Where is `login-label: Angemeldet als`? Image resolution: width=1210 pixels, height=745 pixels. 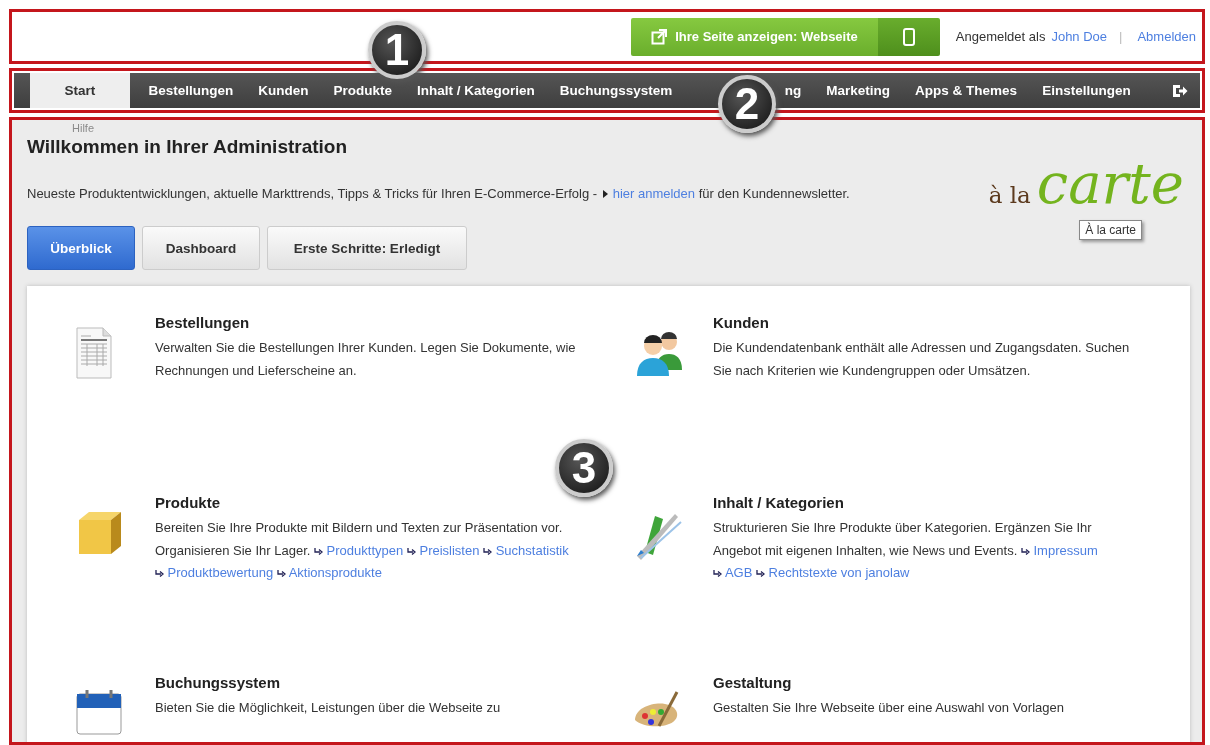 login-label: Angemeldet als is located at coordinates (1000, 36).